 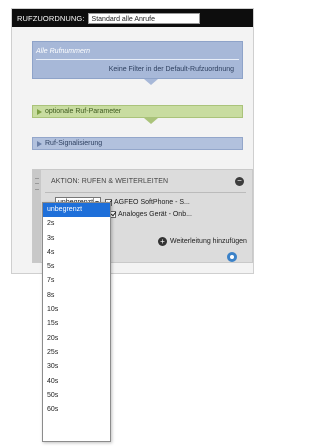 I want to click on rule-title: Alle Rufnummern, so click(x=63, y=51).